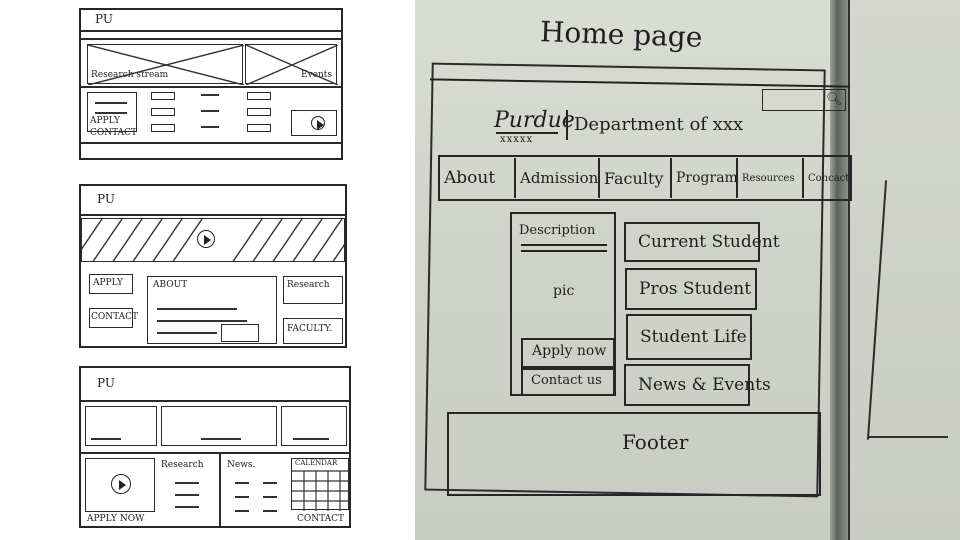 This screenshot has width=960, height=540. Describe the element at coordinates (213, 215) in the screenshot. I see `sketch2-header-divider` at that location.